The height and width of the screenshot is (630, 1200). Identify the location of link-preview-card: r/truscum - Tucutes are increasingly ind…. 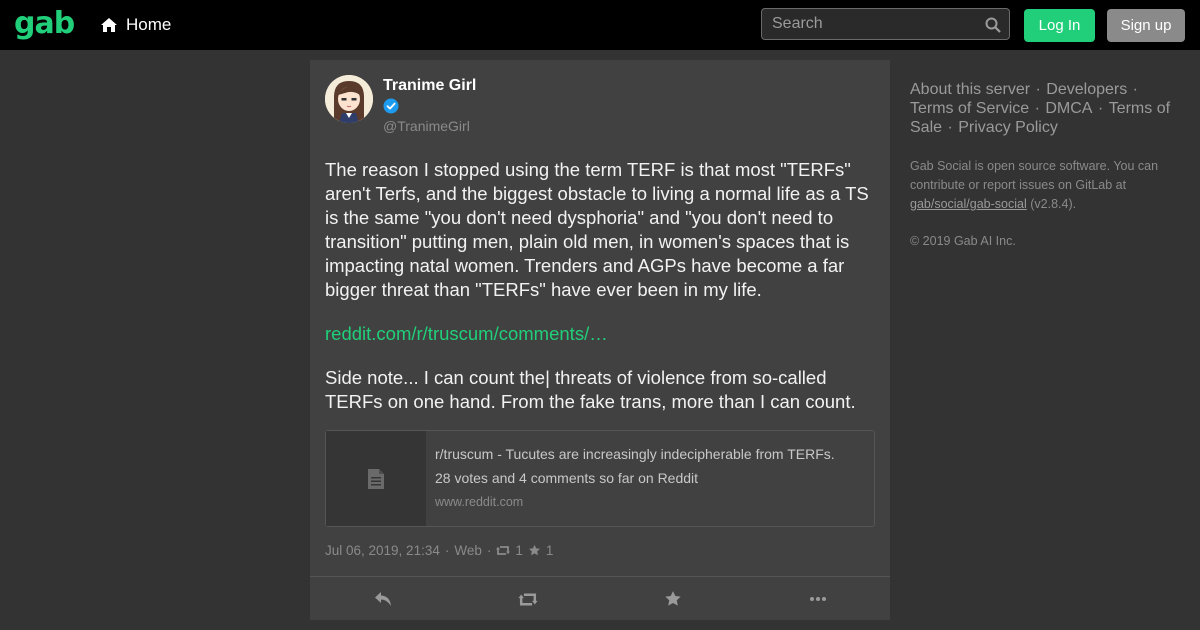
(600, 478).